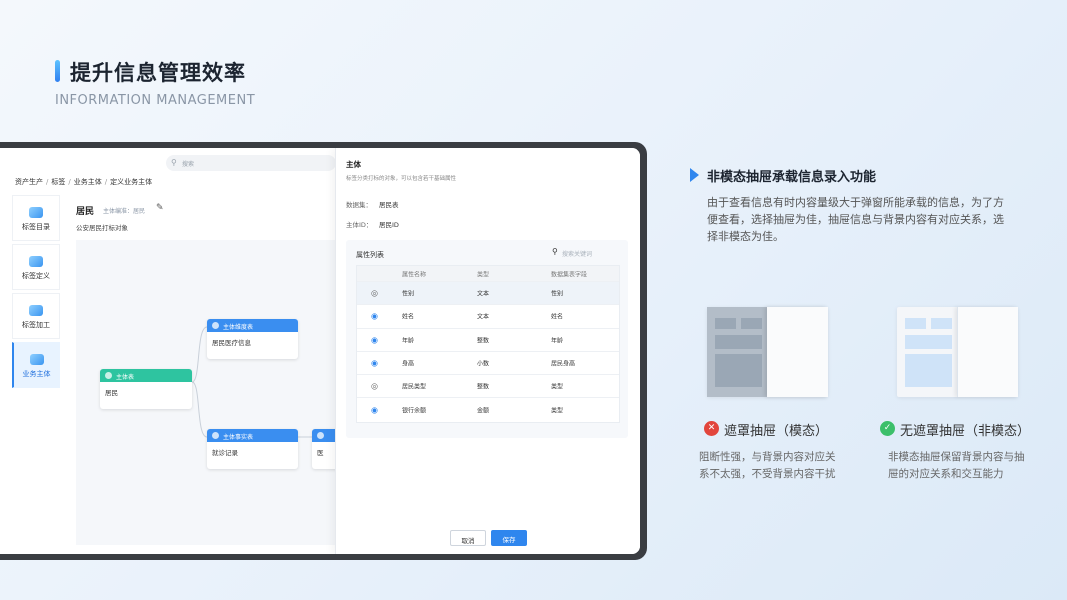 Image resolution: width=1067 pixels, height=600 pixels. Describe the element at coordinates (29, 182) in the screenshot. I see `breadcrumb-item: 资产生产` at that location.